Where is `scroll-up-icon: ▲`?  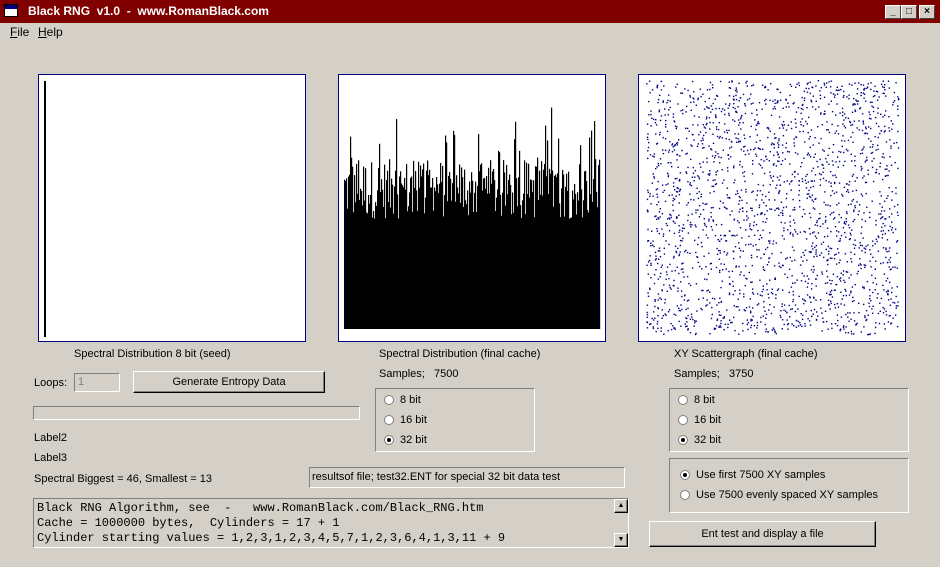
scroll-up-icon: ▲ is located at coordinates (621, 506).